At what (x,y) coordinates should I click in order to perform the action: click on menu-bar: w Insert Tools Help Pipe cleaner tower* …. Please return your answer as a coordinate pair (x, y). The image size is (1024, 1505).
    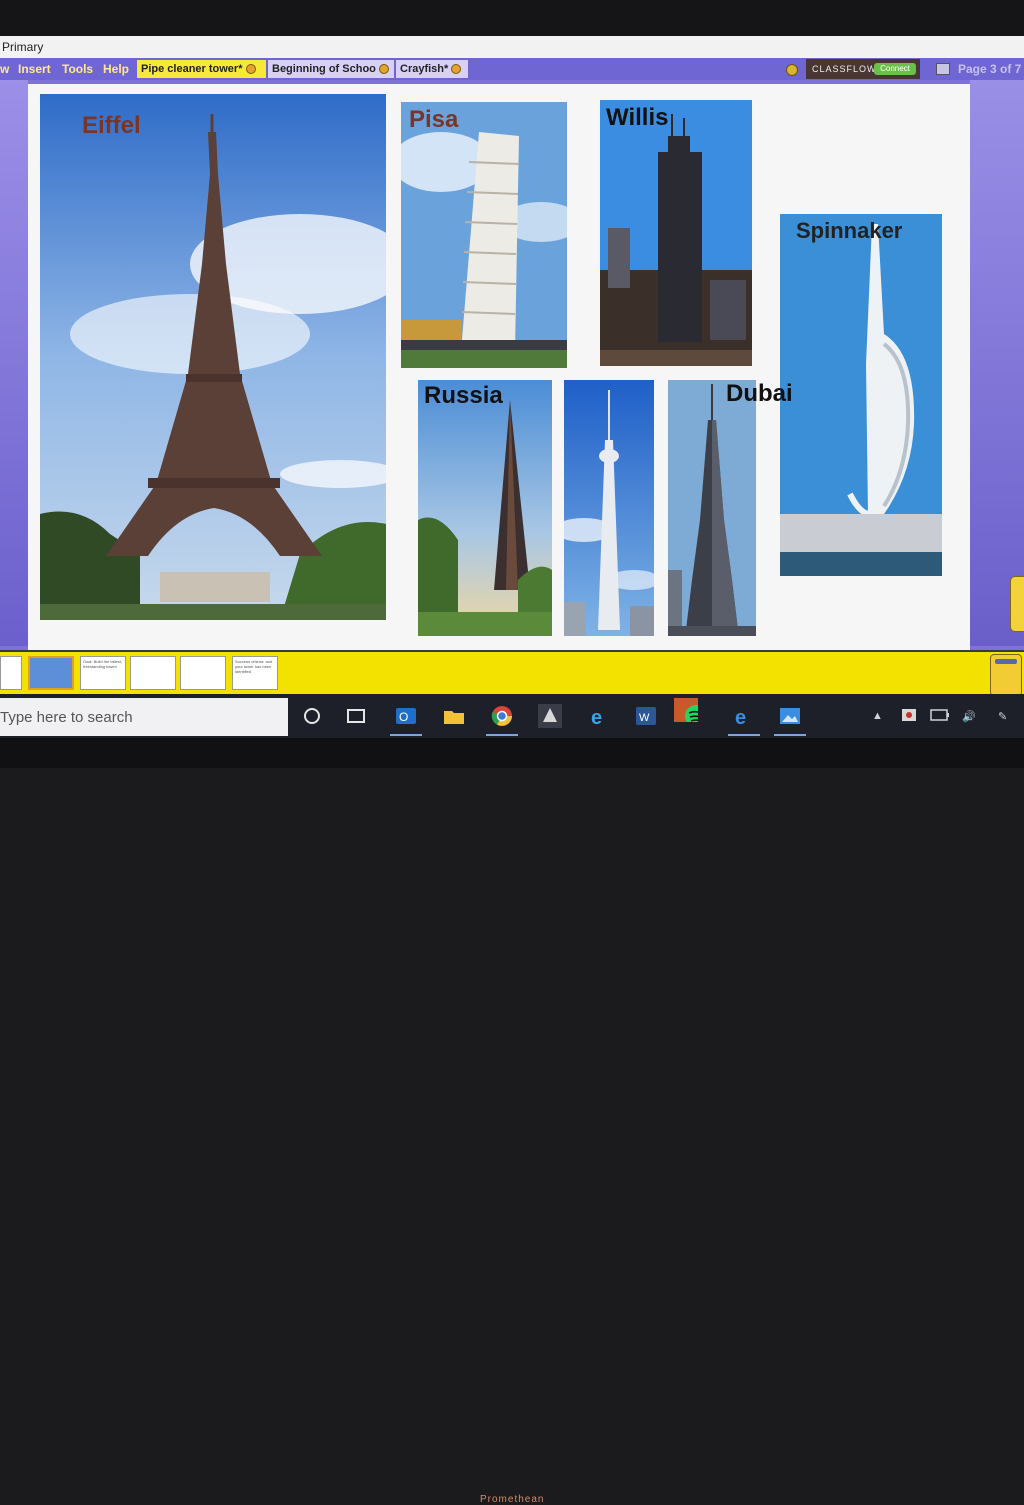
    Looking at the image, I should click on (512, 69).